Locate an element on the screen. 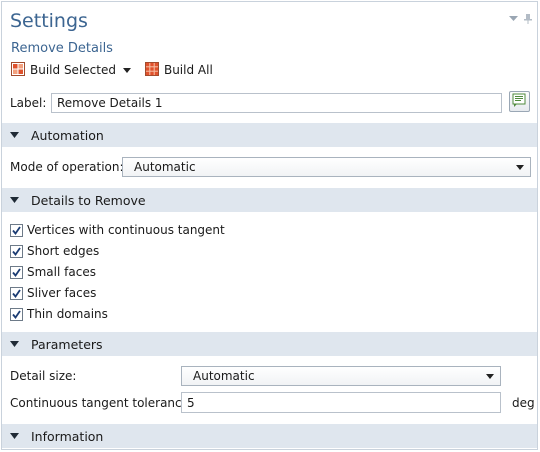 This screenshot has width=540, height=452. tangent-tolerance-unit: deg is located at coordinates (523, 403).